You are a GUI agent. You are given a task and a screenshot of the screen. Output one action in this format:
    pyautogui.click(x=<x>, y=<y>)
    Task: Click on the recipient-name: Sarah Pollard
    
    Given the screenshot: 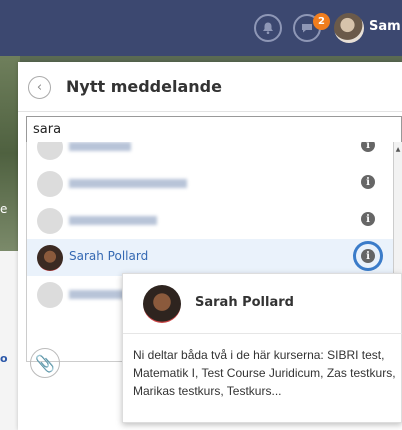 What is the action you would take?
    pyautogui.click(x=108, y=256)
    